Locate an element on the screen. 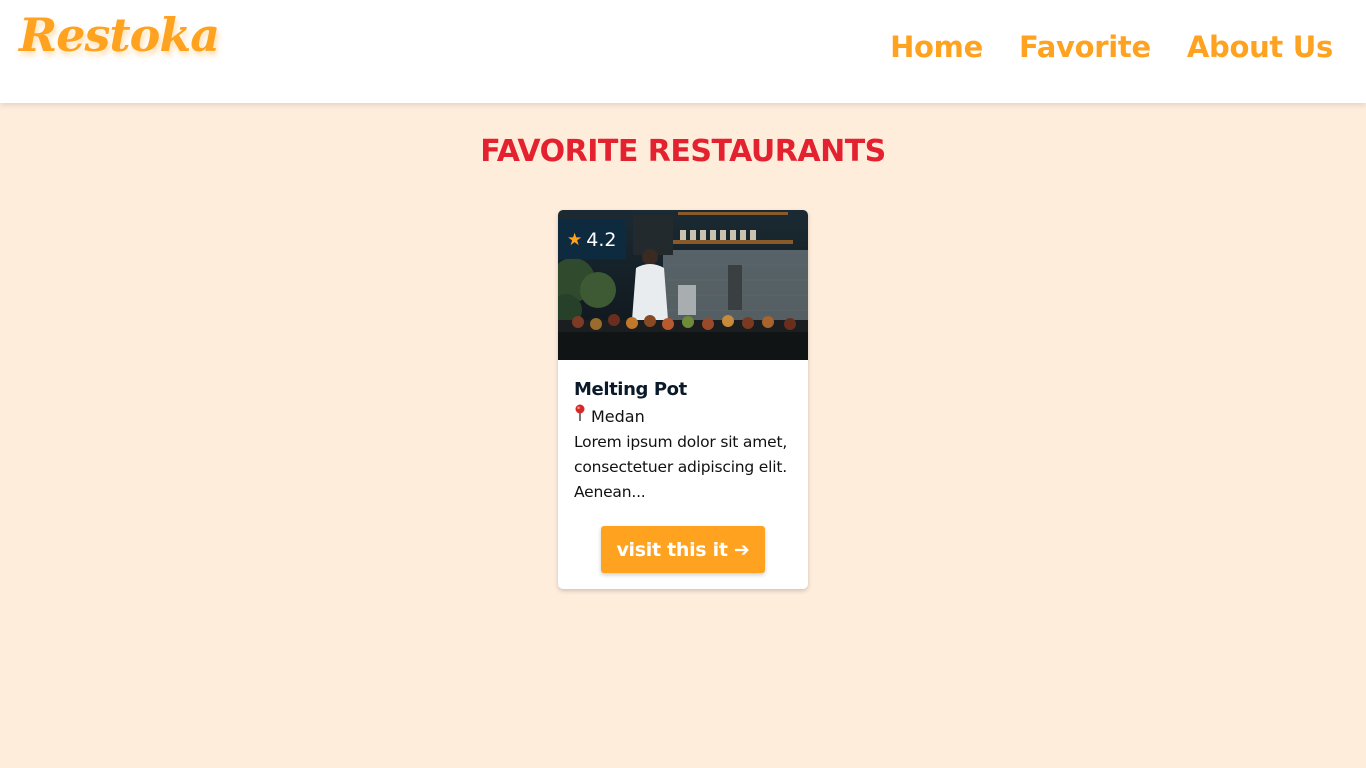 The image size is (1366, 768). restaurant-image: ★ 4.2 is located at coordinates (683, 285).